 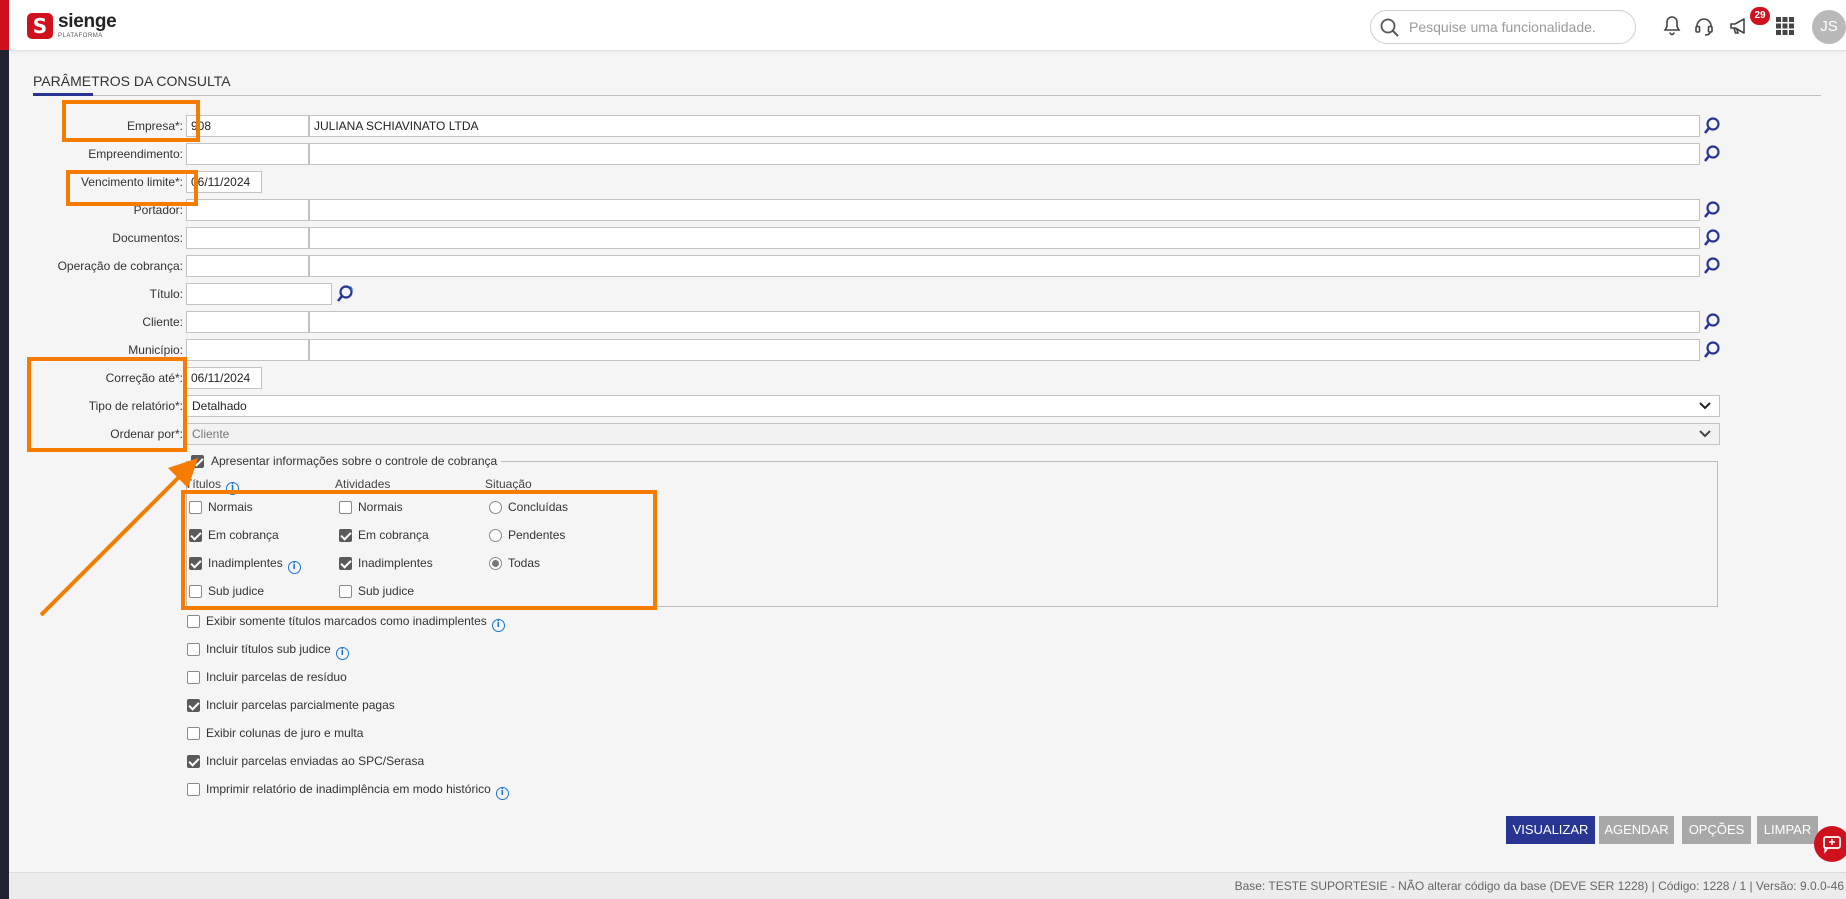 What do you see at coordinates (1704, 26) in the screenshot?
I see `headset-icon` at bounding box center [1704, 26].